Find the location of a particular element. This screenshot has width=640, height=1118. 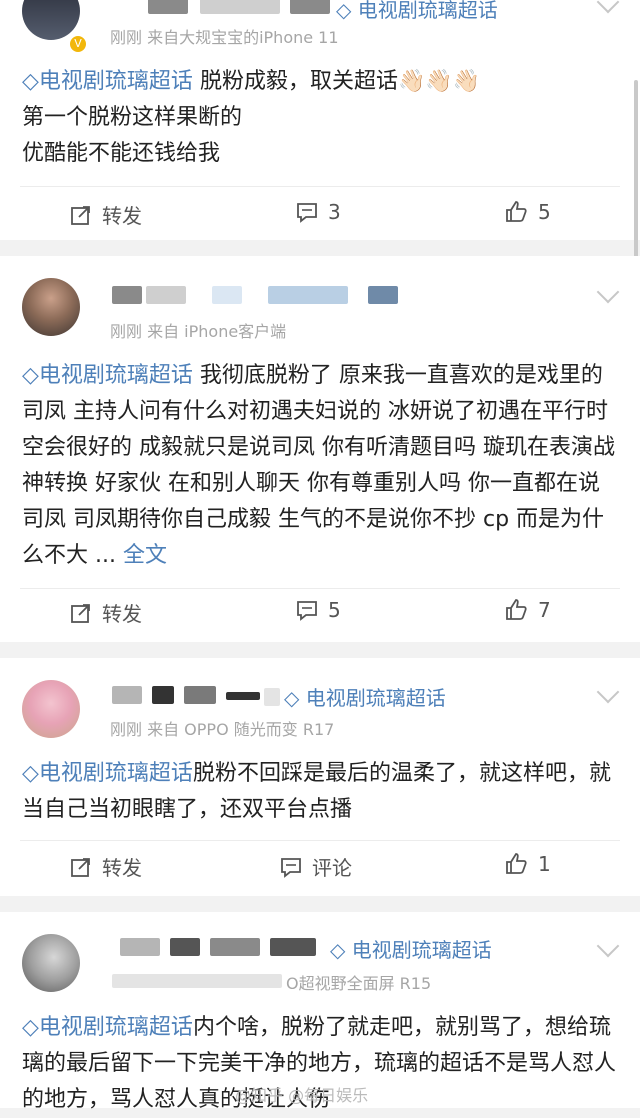

action-bar: 转发 3 5 is located at coordinates (320, 216).